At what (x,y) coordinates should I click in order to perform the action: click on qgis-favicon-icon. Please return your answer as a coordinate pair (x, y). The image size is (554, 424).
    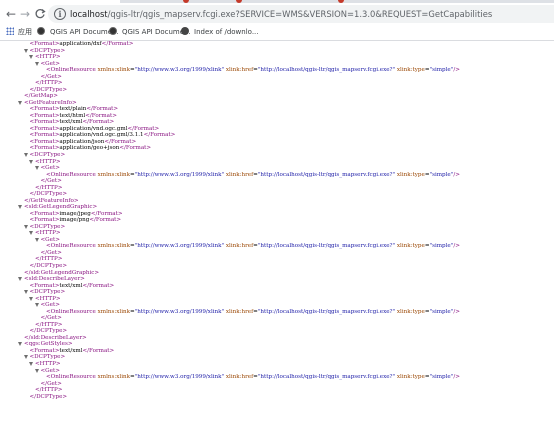
    Looking at the image, I should click on (41, 31).